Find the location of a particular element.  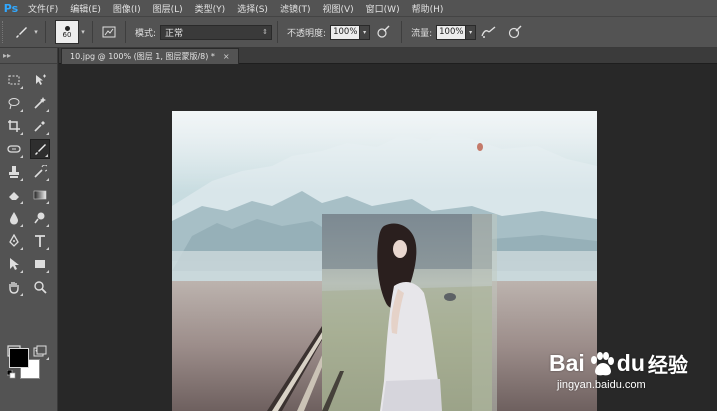

options-grip is located at coordinates (4, 32).